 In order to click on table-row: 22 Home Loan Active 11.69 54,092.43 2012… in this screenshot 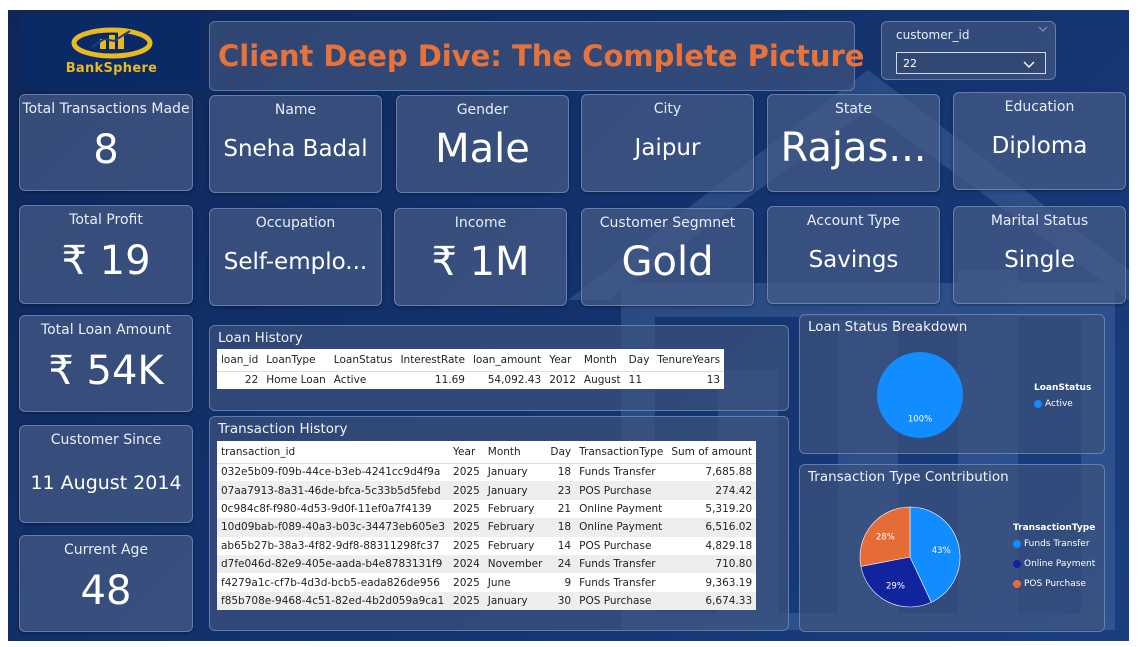, I will do `click(470, 380)`.